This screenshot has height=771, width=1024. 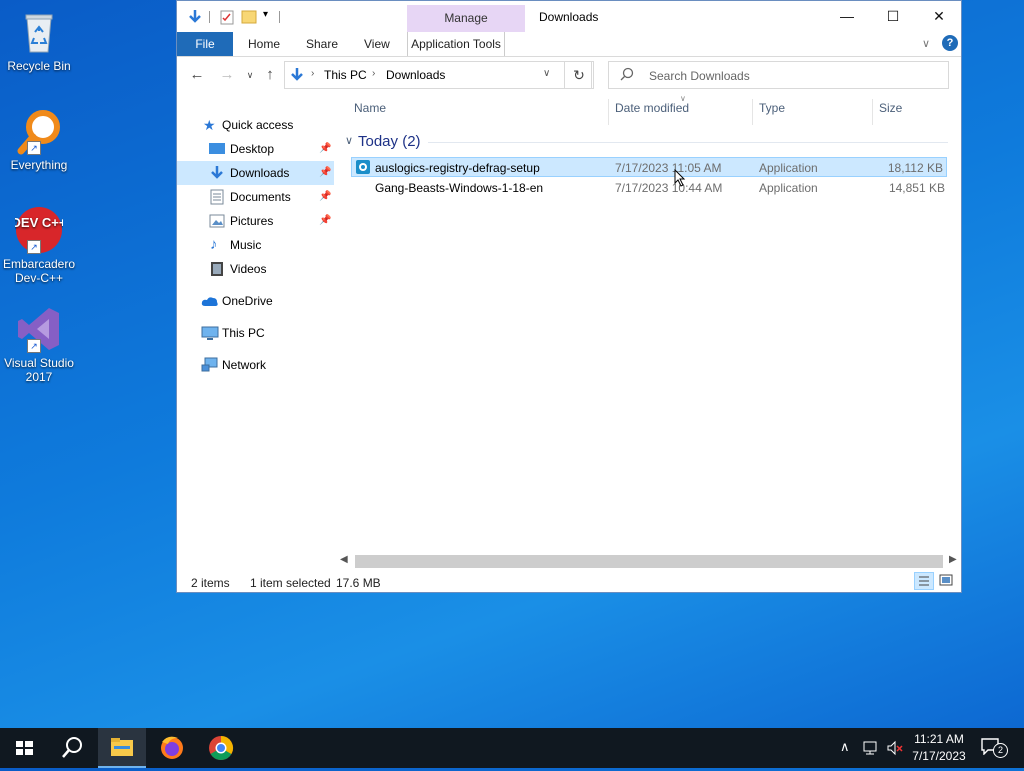 I want to click on group-divider, so click(x=688, y=142).